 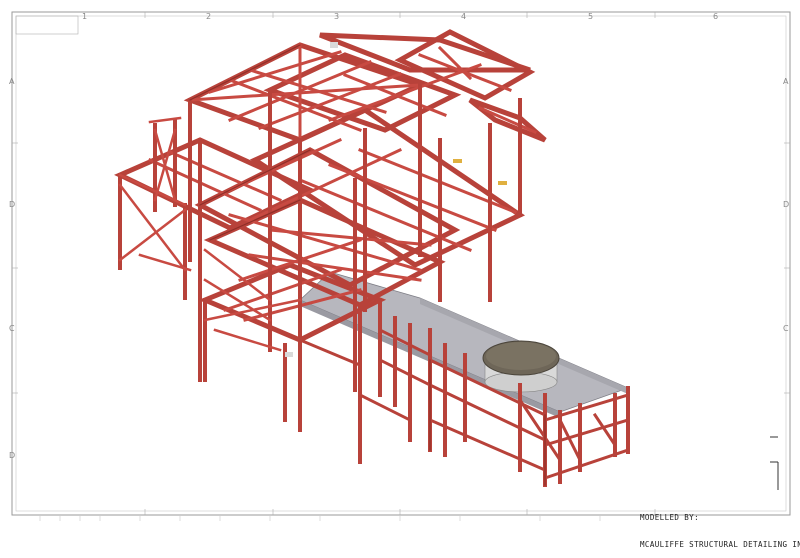 I want to click on zone-col-1: 1, so click(x=84, y=16).